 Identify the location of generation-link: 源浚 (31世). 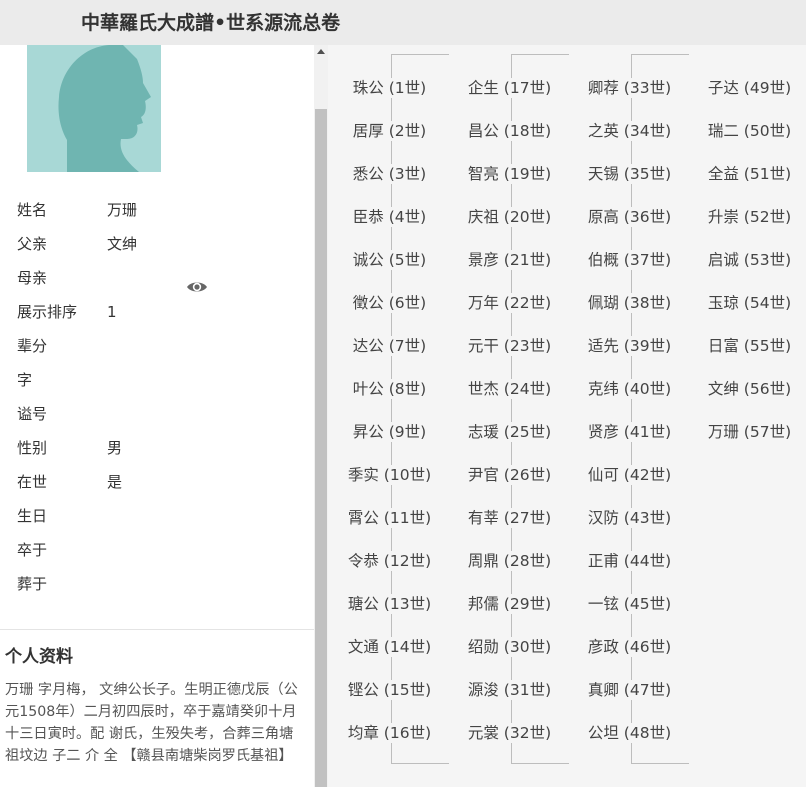
(509, 690).